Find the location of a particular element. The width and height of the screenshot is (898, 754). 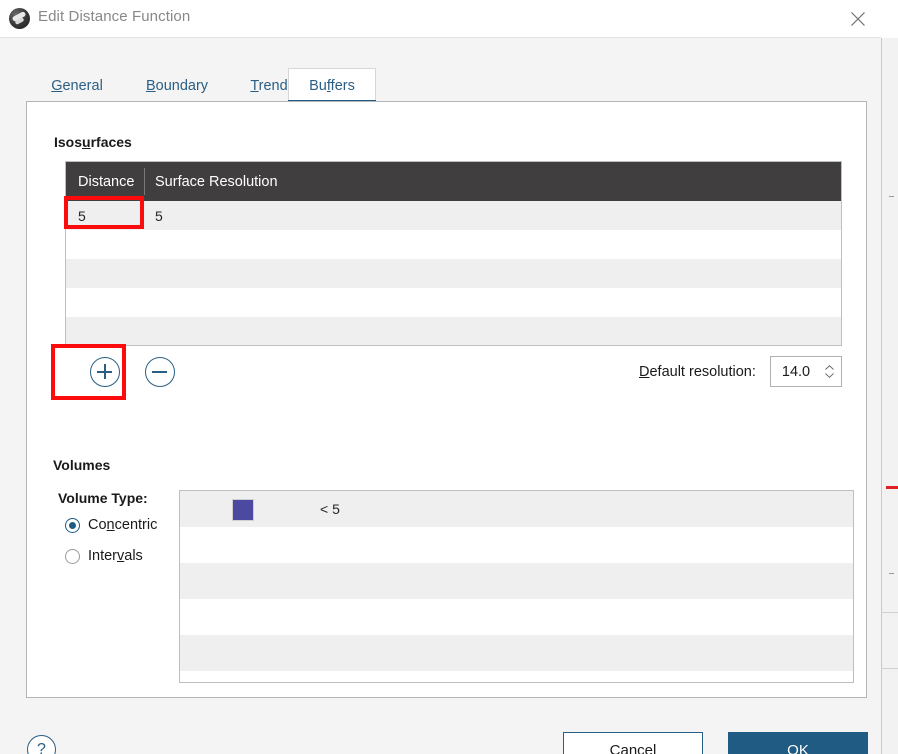

radio-intervals-indicator is located at coordinates (72, 556).